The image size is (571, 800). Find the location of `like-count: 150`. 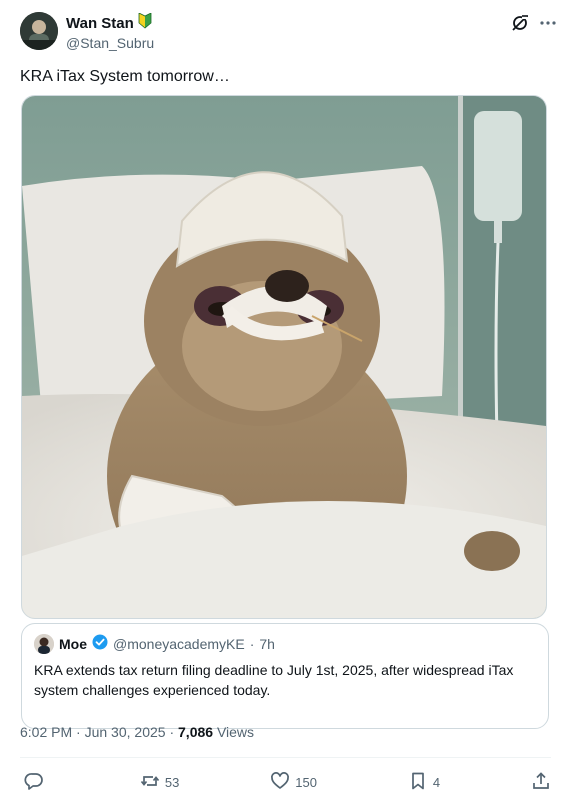

like-count: 150 is located at coordinates (306, 782).